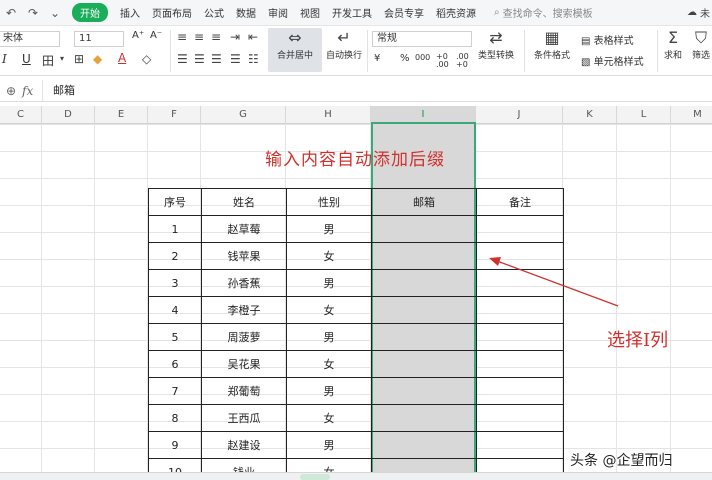 The height and width of the screenshot is (480, 712). I want to click on cell-index: 8, so click(175, 418).